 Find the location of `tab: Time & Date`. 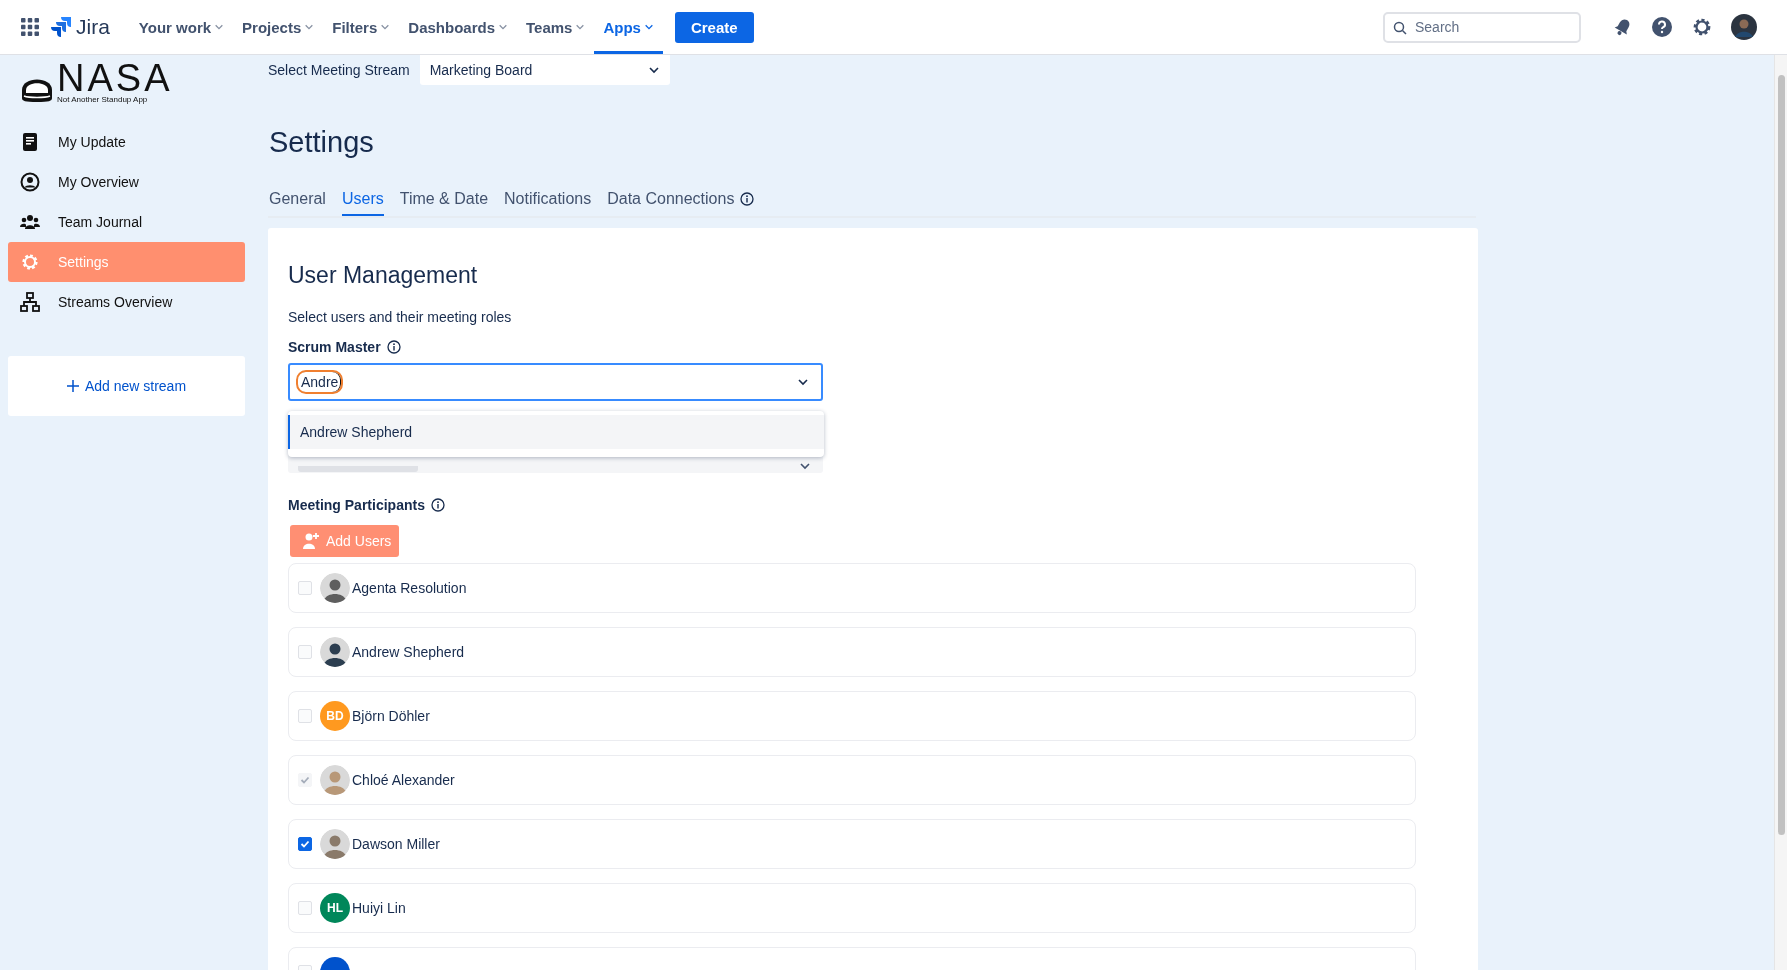

tab: Time & Date is located at coordinates (444, 203).